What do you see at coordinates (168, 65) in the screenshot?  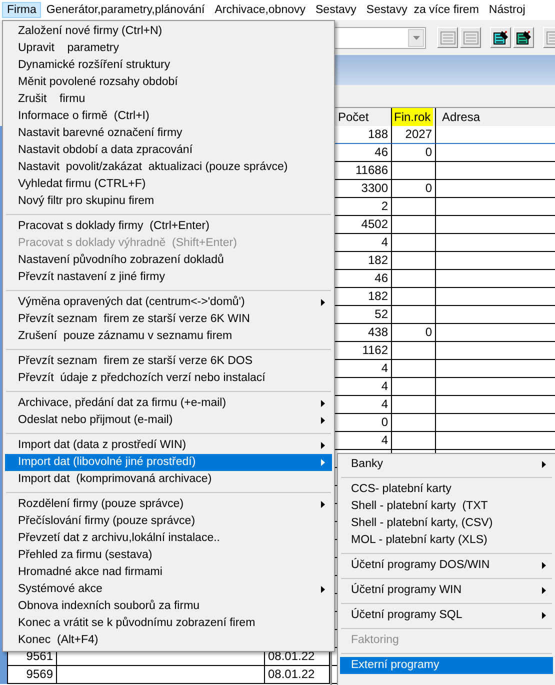 I see `menu-item: Dynamické rozšíření struktury` at bounding box center [168, 65].